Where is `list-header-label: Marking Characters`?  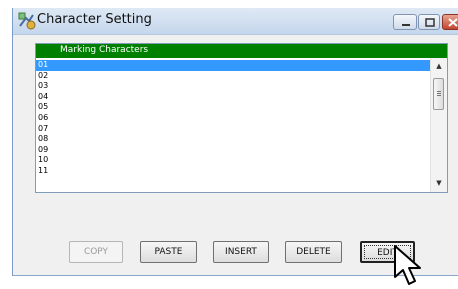 list-header-label: Marking Characters is located at coordinates (104, 50).